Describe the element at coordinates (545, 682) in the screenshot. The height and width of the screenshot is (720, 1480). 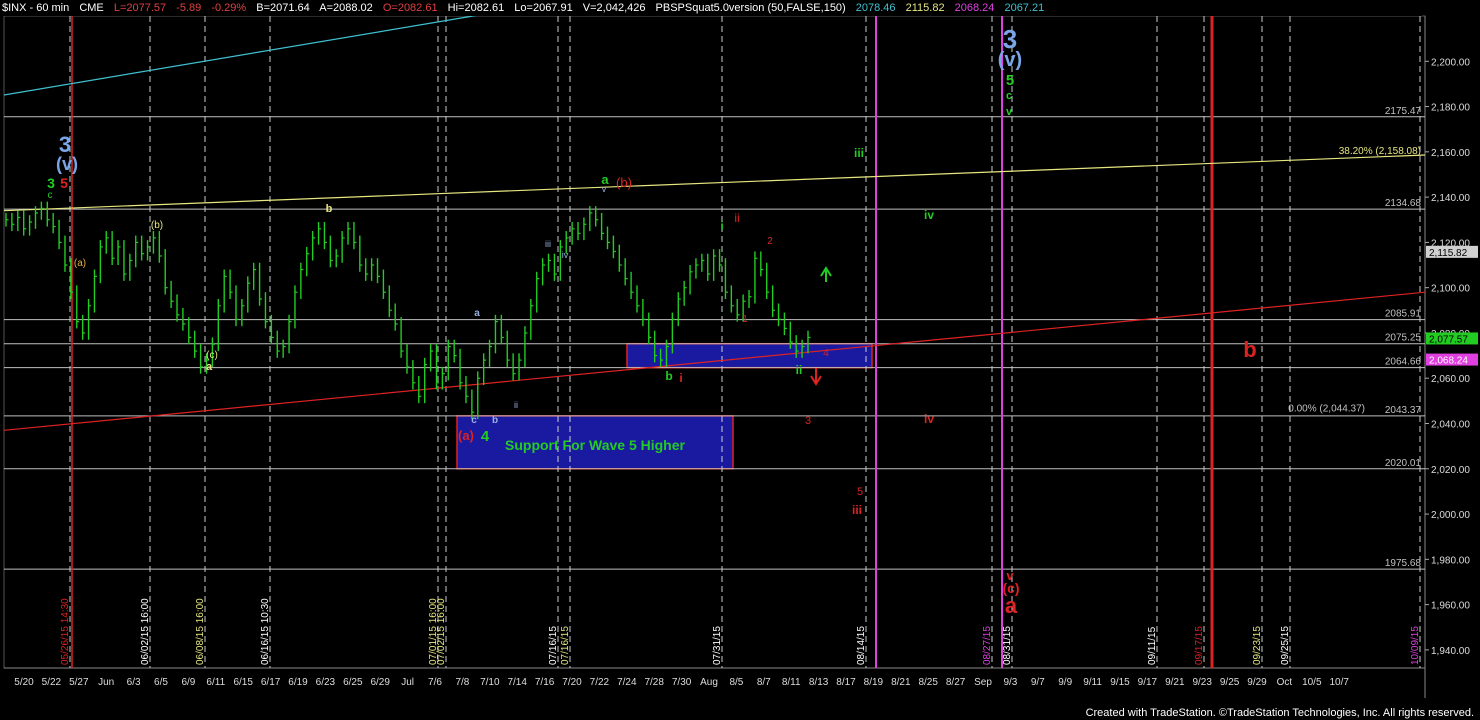
I see `x-tick-label: 7/16` at that location.